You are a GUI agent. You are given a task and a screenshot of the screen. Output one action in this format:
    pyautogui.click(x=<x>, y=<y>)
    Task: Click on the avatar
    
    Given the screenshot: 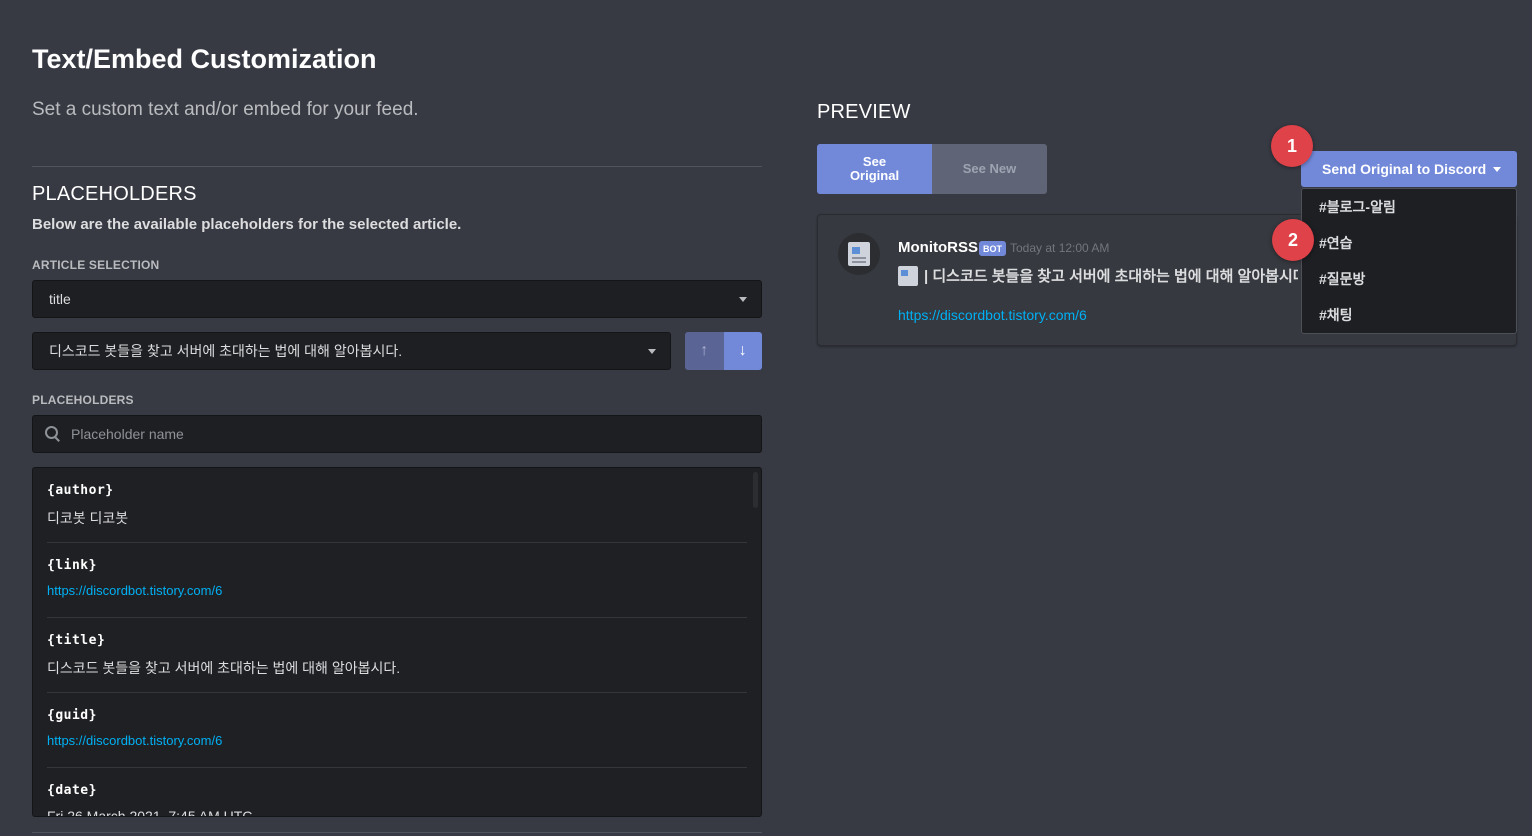 What is the action you would take?
    pyautogui.click(x=859, y=254)
    